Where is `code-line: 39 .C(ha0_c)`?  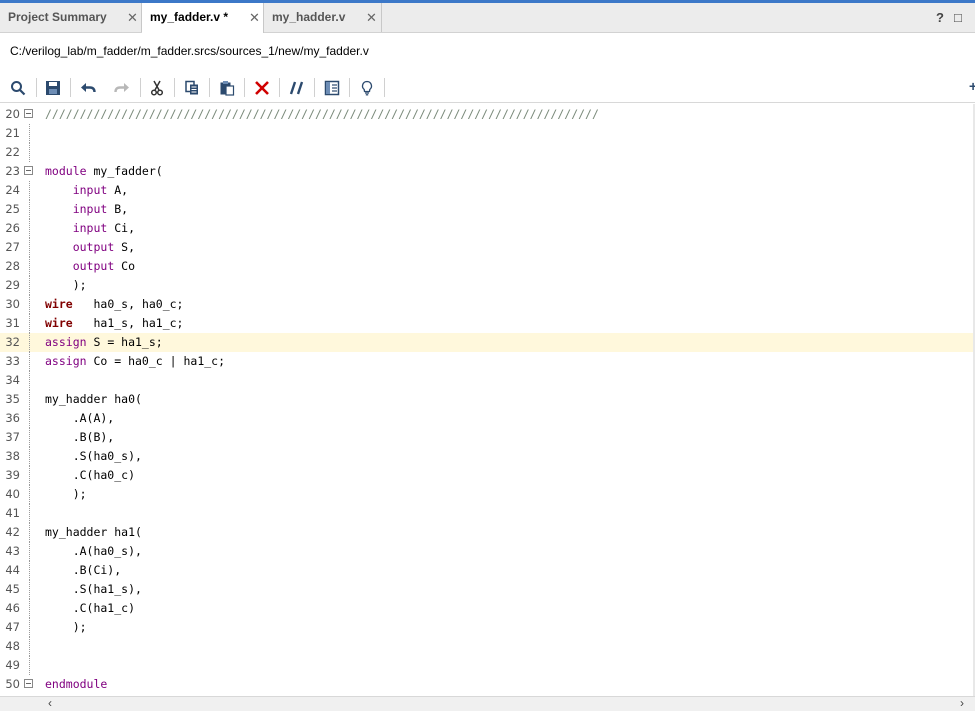
code-line: 39 .C(ha0_c) is located at coordinates (487, 475).